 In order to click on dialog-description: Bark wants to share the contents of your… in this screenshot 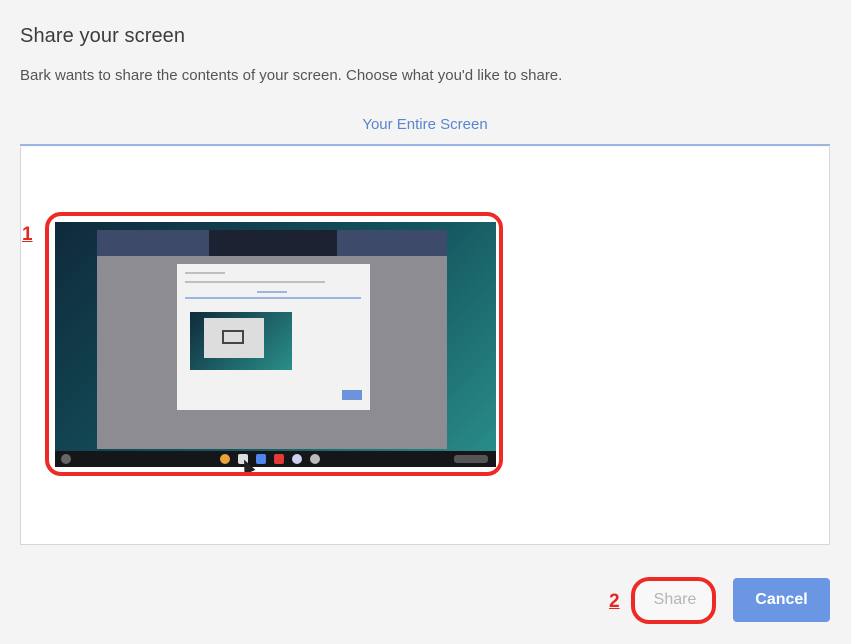, I will do `click(291, 75)`.